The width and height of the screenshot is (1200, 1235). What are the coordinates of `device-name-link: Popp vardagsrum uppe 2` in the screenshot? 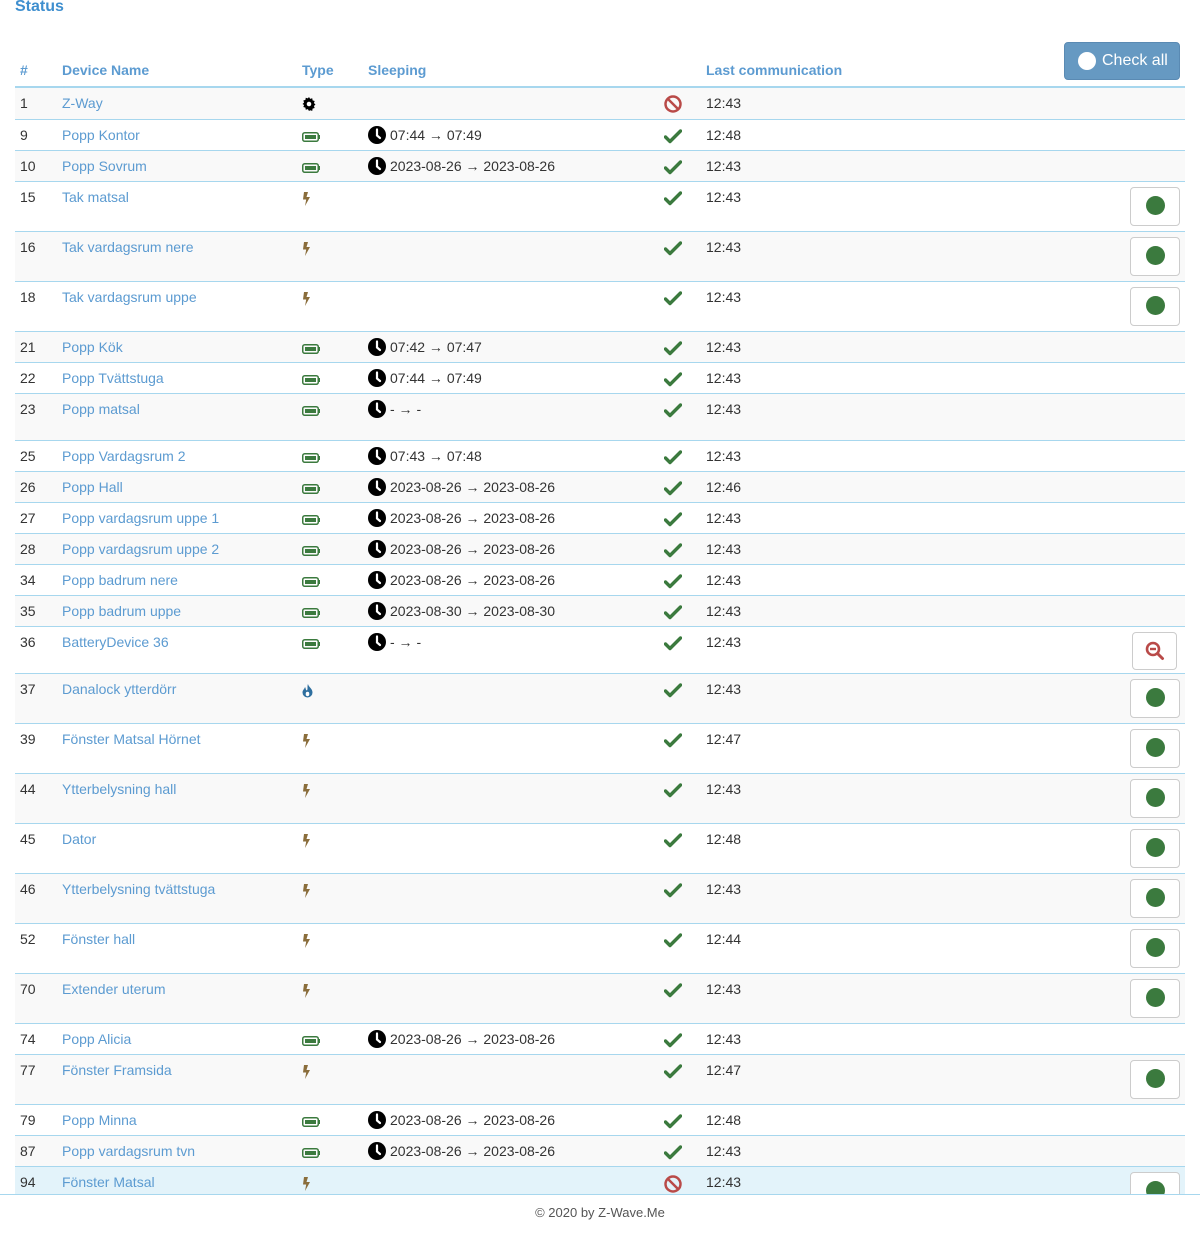 It's located at (140, 549).